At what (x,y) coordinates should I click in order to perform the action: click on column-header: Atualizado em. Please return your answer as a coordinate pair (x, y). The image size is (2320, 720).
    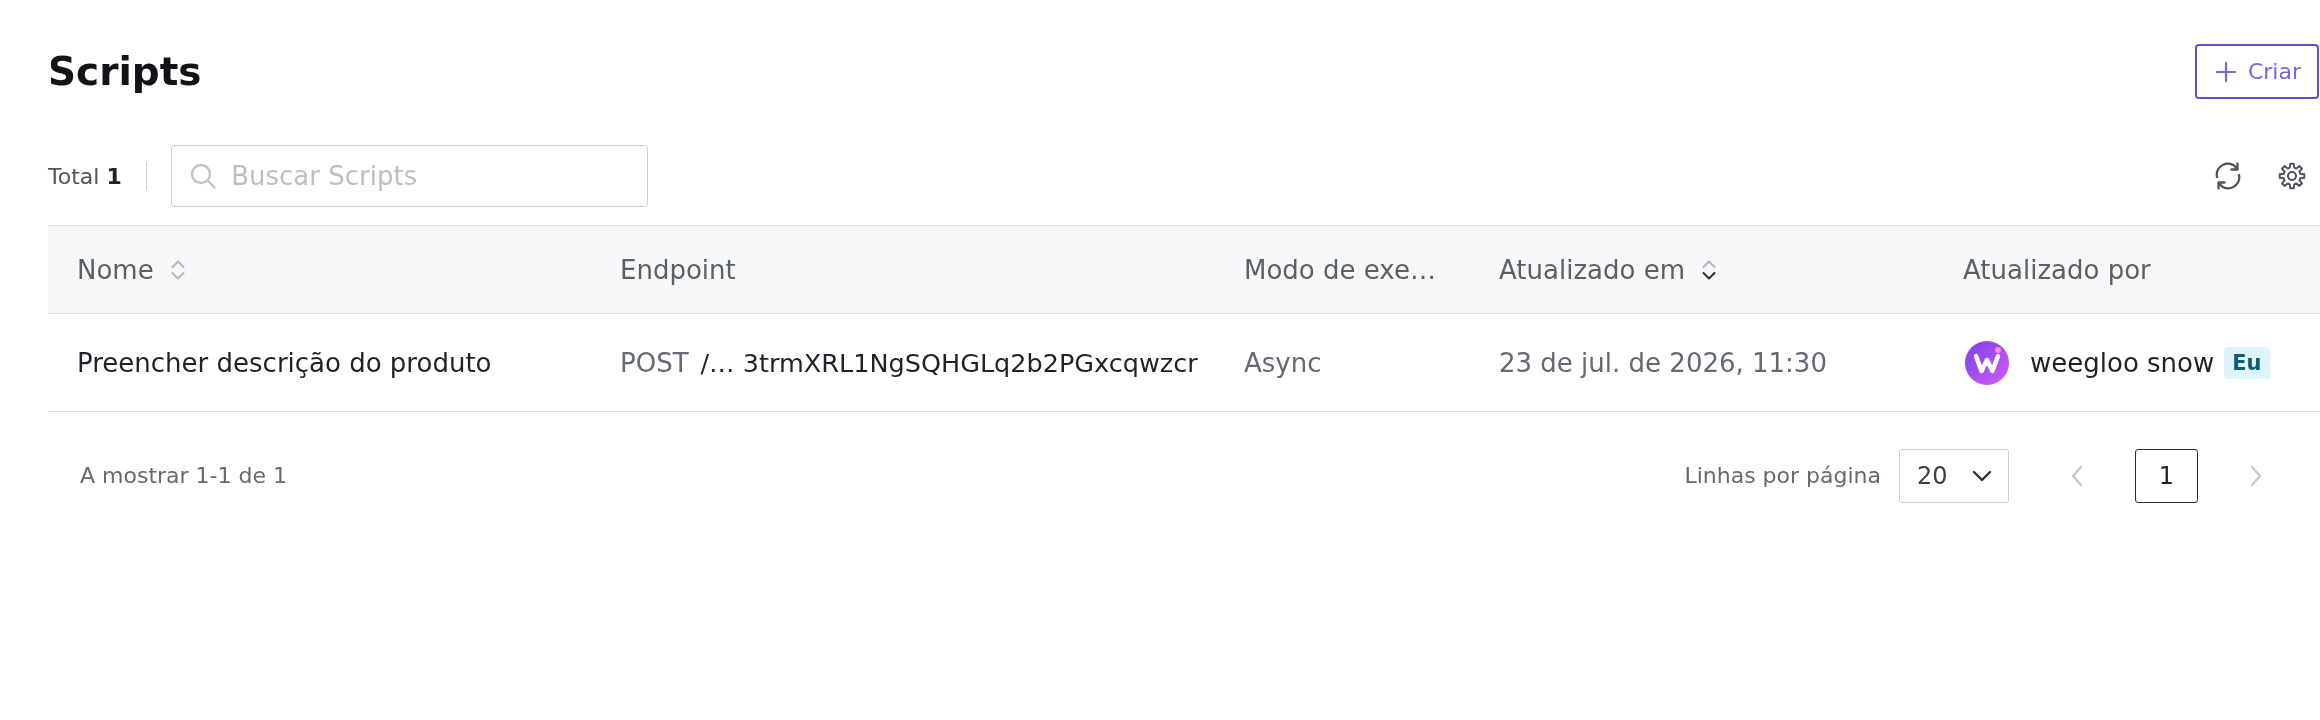
    Looking at the image, I should click on (1592, 269).